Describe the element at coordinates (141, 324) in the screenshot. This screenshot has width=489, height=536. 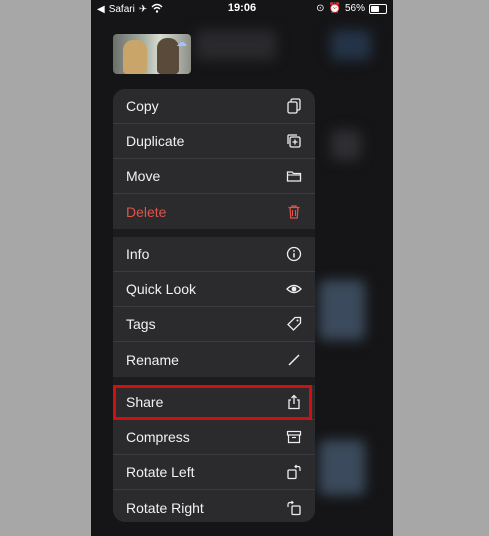
I see `menu-item-label: Tags` at that location.